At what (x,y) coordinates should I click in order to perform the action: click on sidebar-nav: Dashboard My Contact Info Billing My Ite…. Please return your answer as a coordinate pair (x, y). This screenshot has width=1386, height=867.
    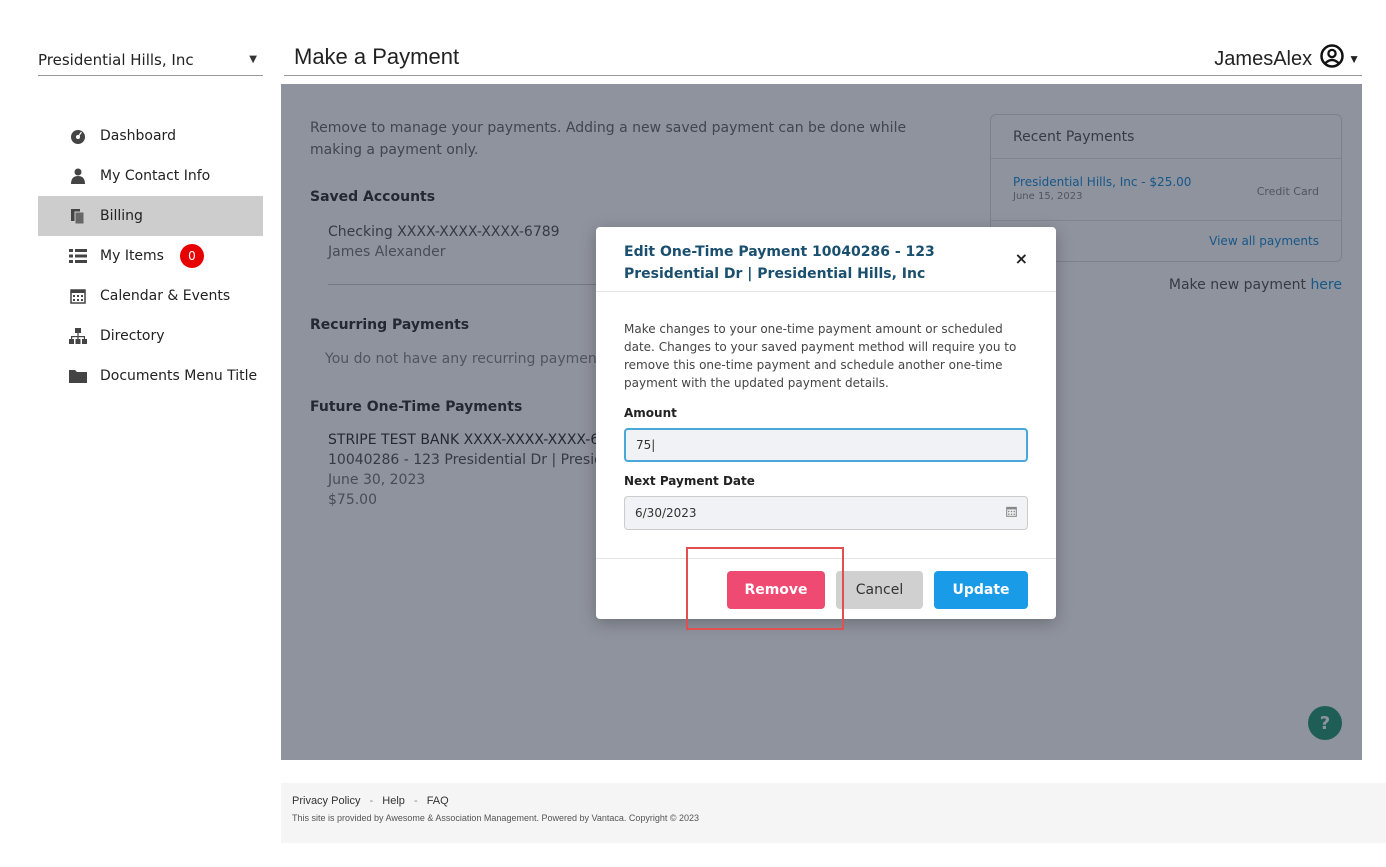
    Looking at the image, I should click on (150, 256).